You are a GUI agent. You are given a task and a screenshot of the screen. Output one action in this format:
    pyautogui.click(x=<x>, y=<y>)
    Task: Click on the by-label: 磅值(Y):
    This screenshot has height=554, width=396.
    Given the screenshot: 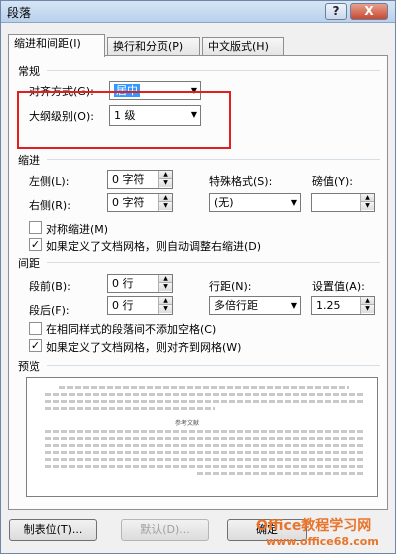 What is the action you would take?
    pyautogui.click(x=333, y=181)
    